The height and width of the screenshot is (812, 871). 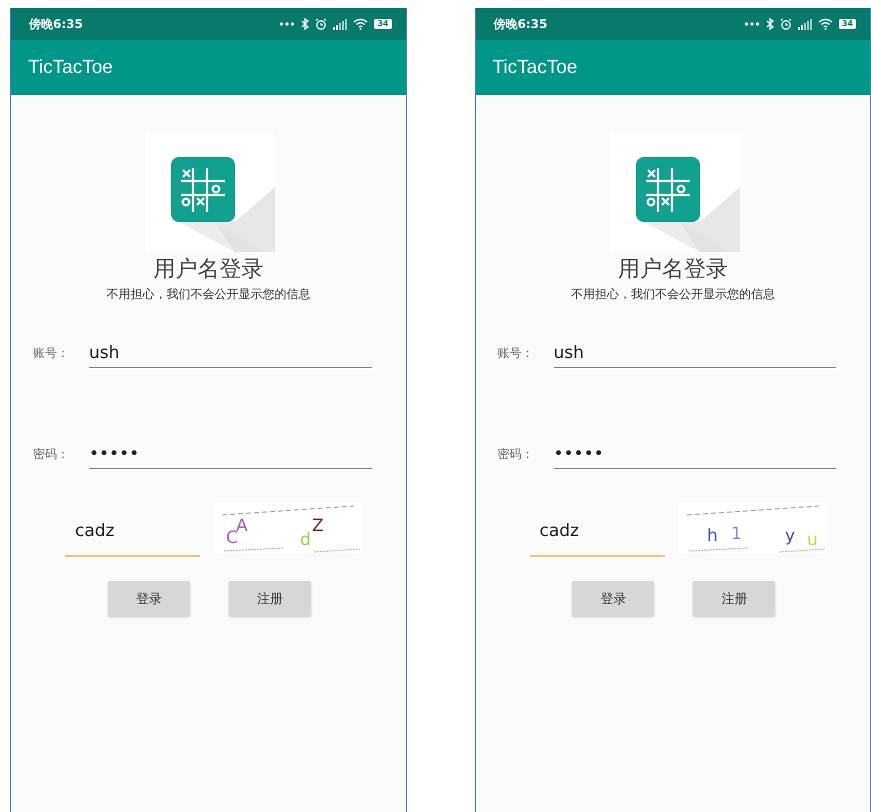 I want to click on captcha-character: C, so click(x=232, y=538).